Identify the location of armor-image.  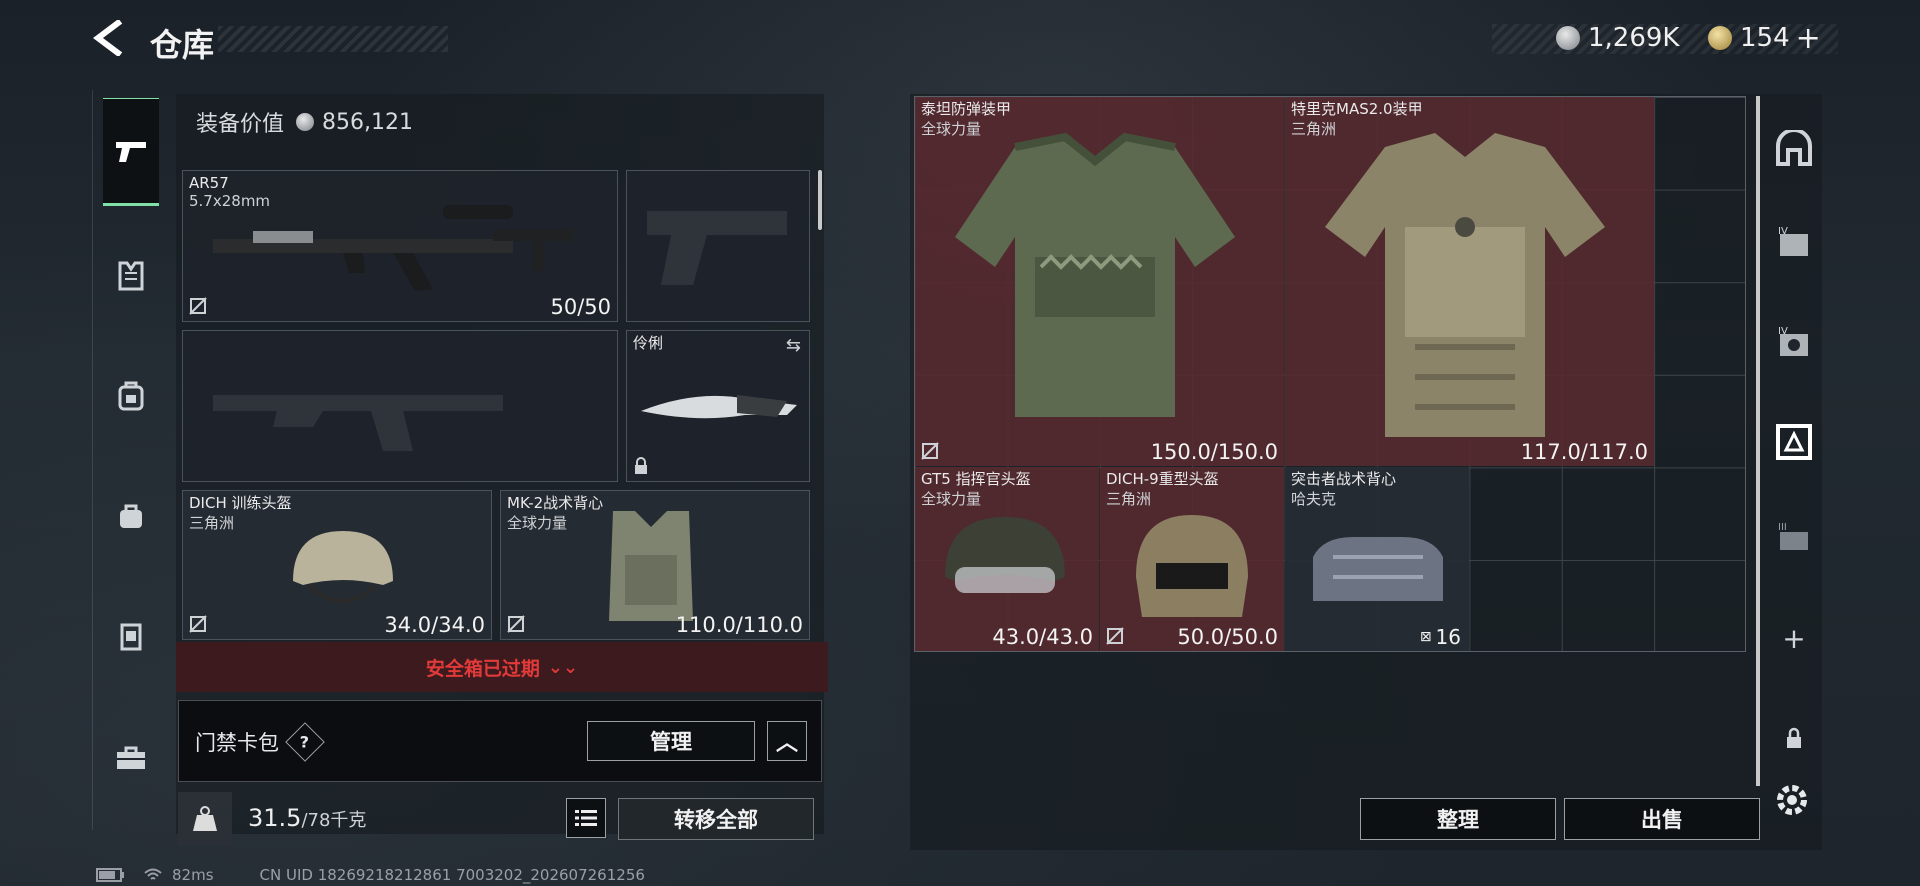
(1095, 274).